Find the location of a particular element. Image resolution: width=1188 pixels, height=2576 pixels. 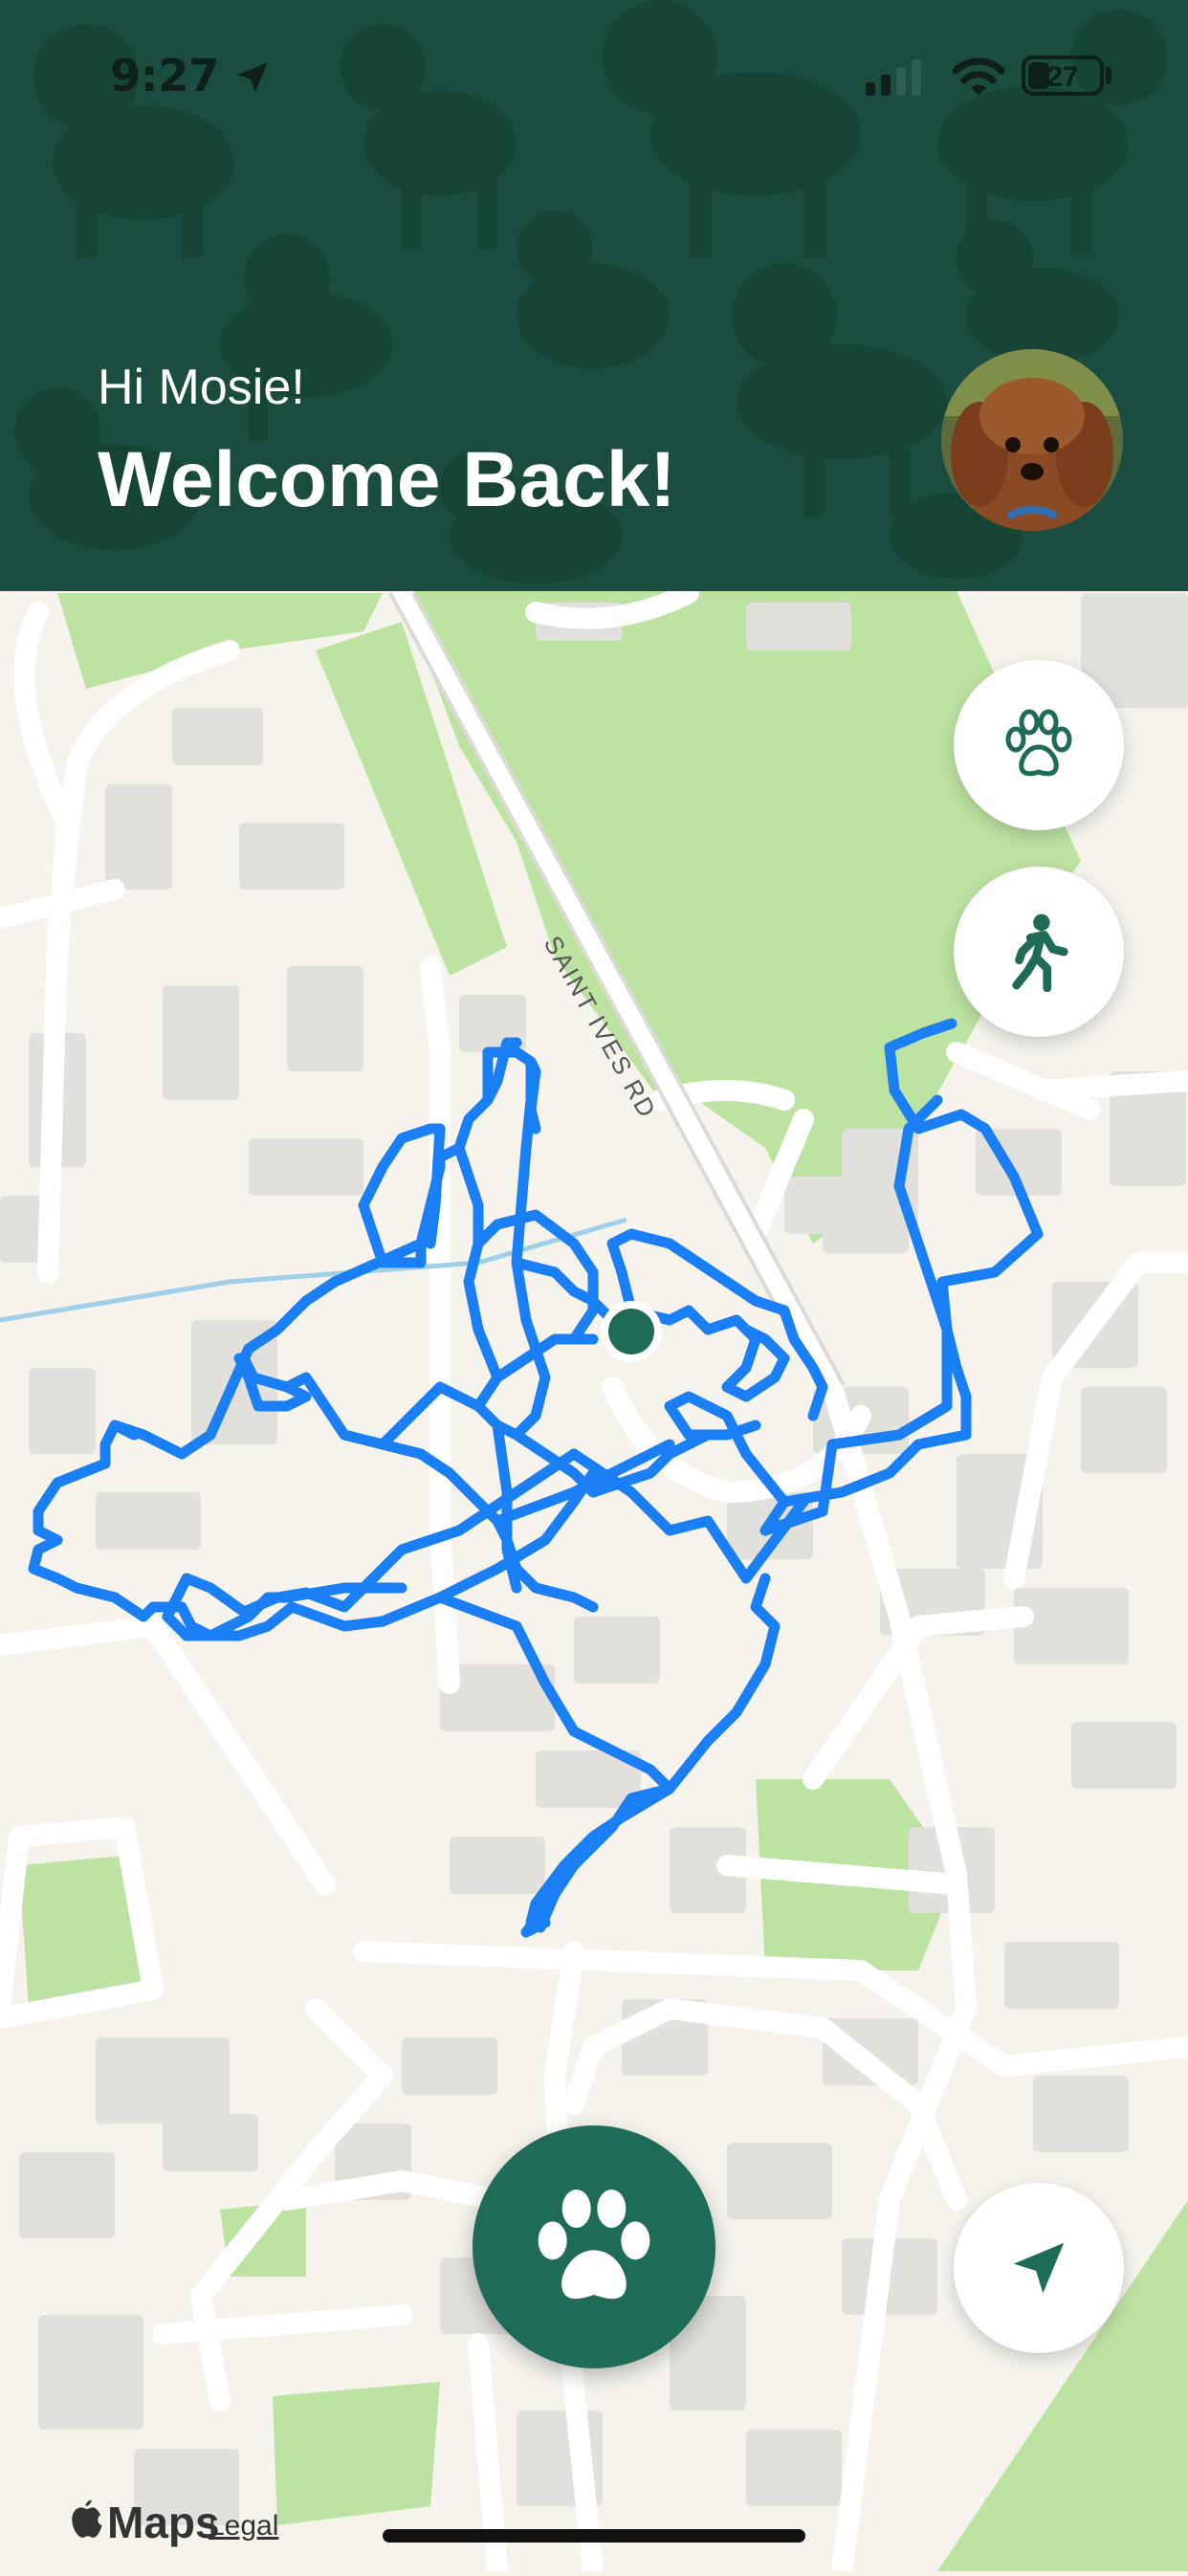

apple-logo-icon is located at coordinates (87, 2518).